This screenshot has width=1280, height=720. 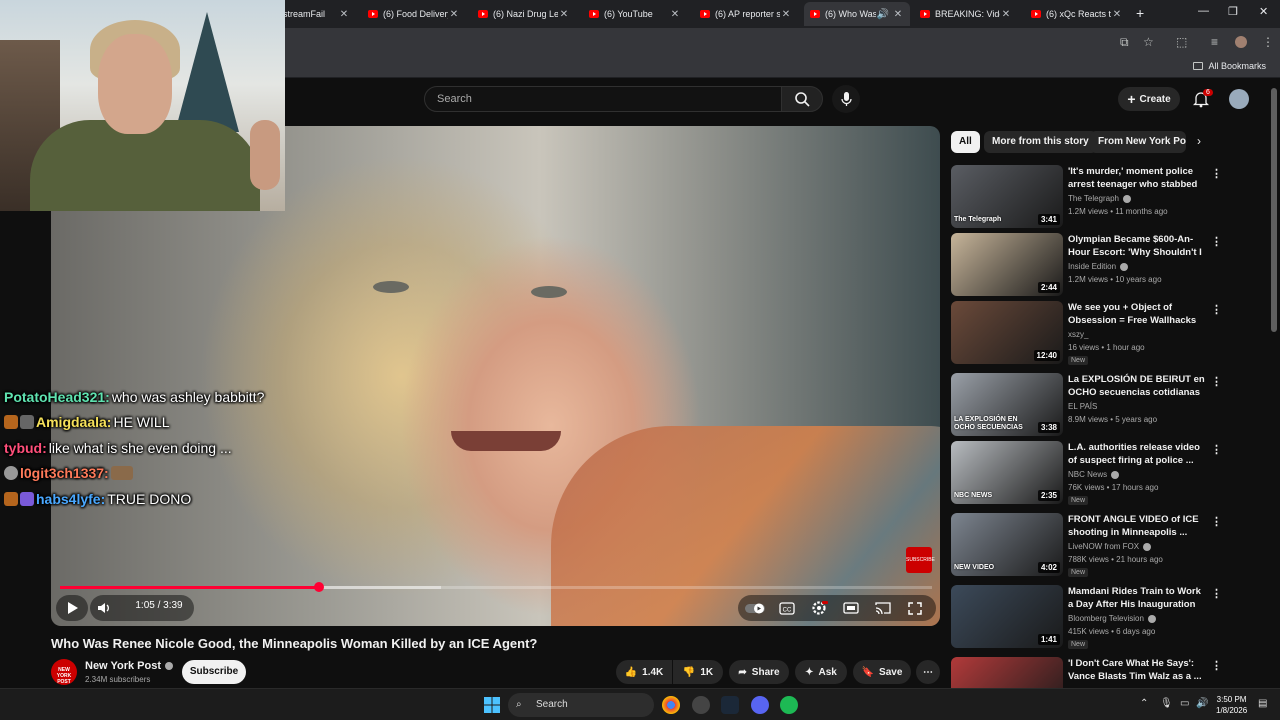 What do you see at coordinates (1268, 42) in the screenshot?
I see `browser-menu-icon: ⋮` at bounding box center [1268, 42].